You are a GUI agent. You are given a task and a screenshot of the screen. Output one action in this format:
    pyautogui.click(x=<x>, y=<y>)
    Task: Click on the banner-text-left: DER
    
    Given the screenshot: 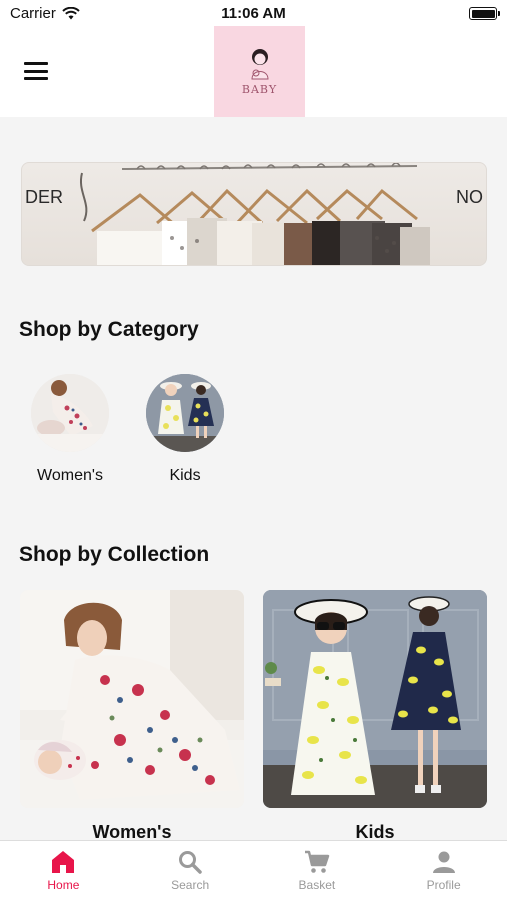 What is the action you would take?
    pyautogui.click(x=44, y=197)
    